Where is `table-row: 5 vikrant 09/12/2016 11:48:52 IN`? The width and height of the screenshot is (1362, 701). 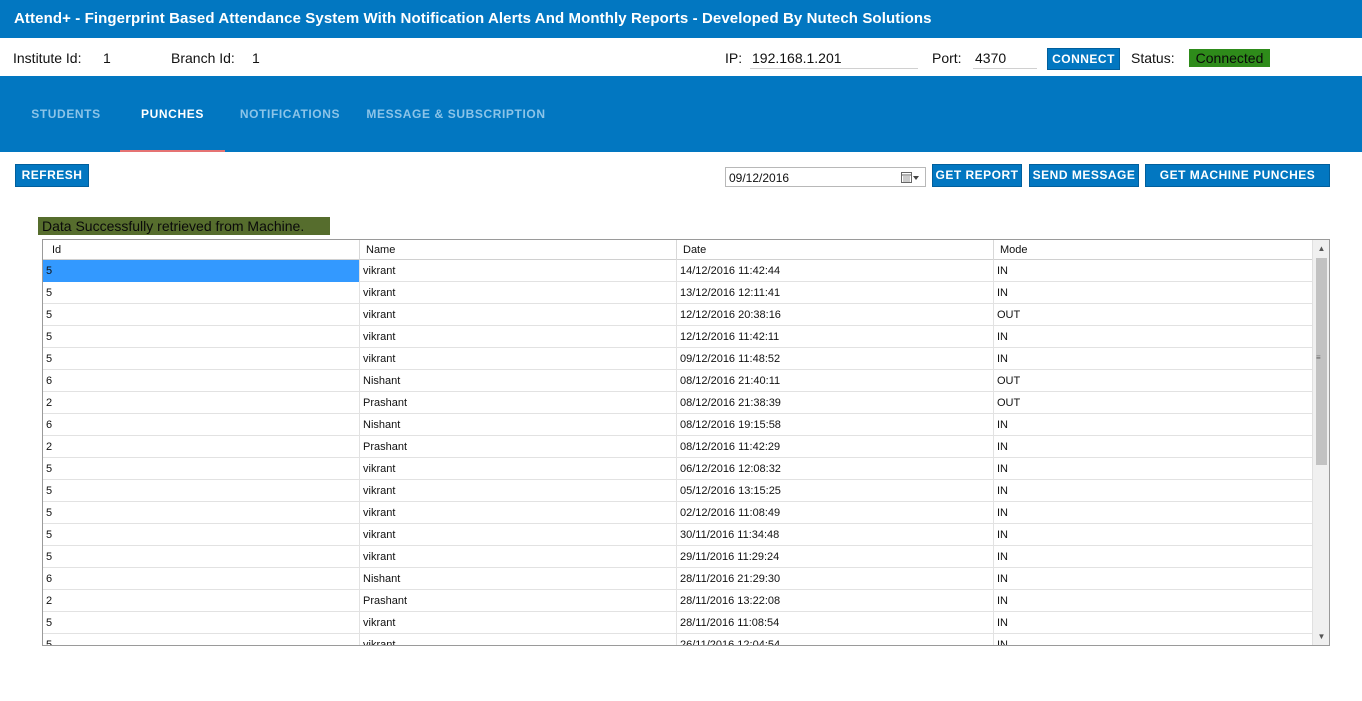
table-row: 5 vikrant 09/12/2016 11:48:52 IN is located at coordinates (678, 359).